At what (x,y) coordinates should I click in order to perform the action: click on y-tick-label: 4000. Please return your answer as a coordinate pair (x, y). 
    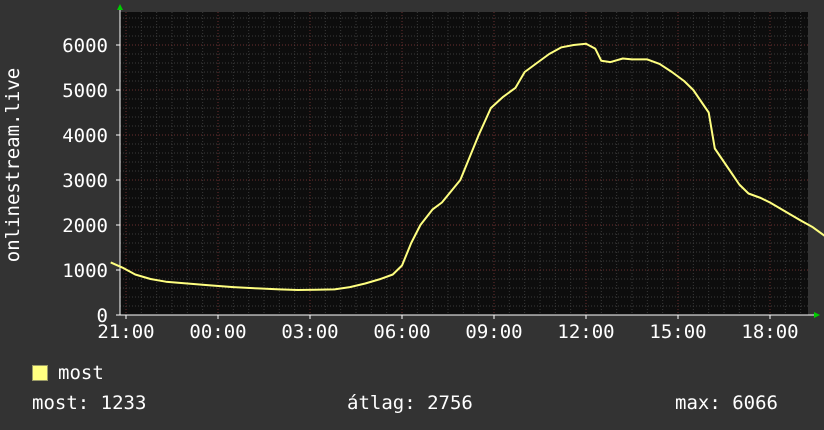
    Looking at the image, I should click on (85, 136).